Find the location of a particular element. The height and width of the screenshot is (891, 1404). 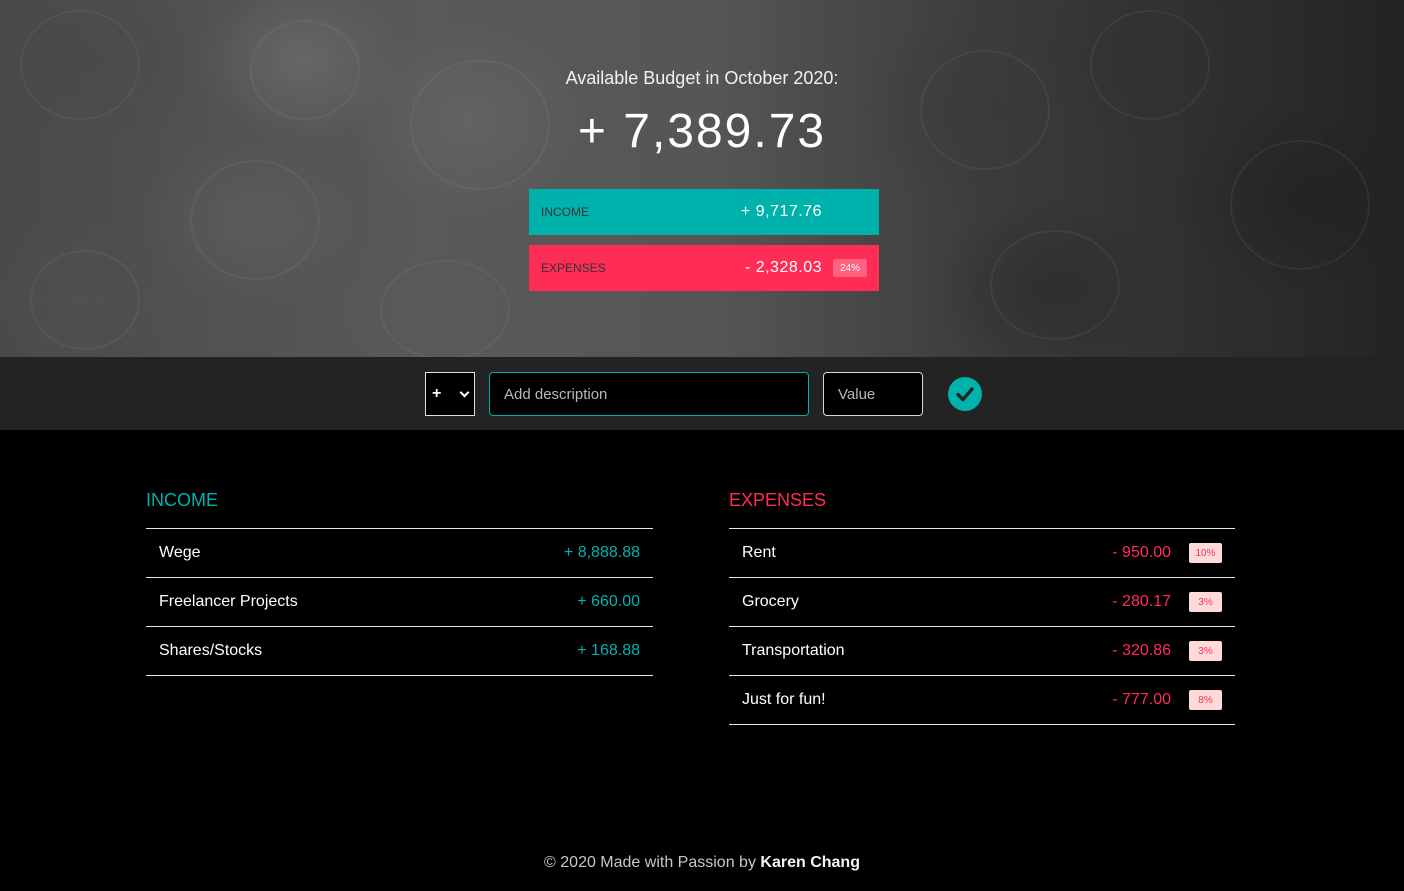

expenses-percentage-badge: 24% is located at coordinates (850, 268).